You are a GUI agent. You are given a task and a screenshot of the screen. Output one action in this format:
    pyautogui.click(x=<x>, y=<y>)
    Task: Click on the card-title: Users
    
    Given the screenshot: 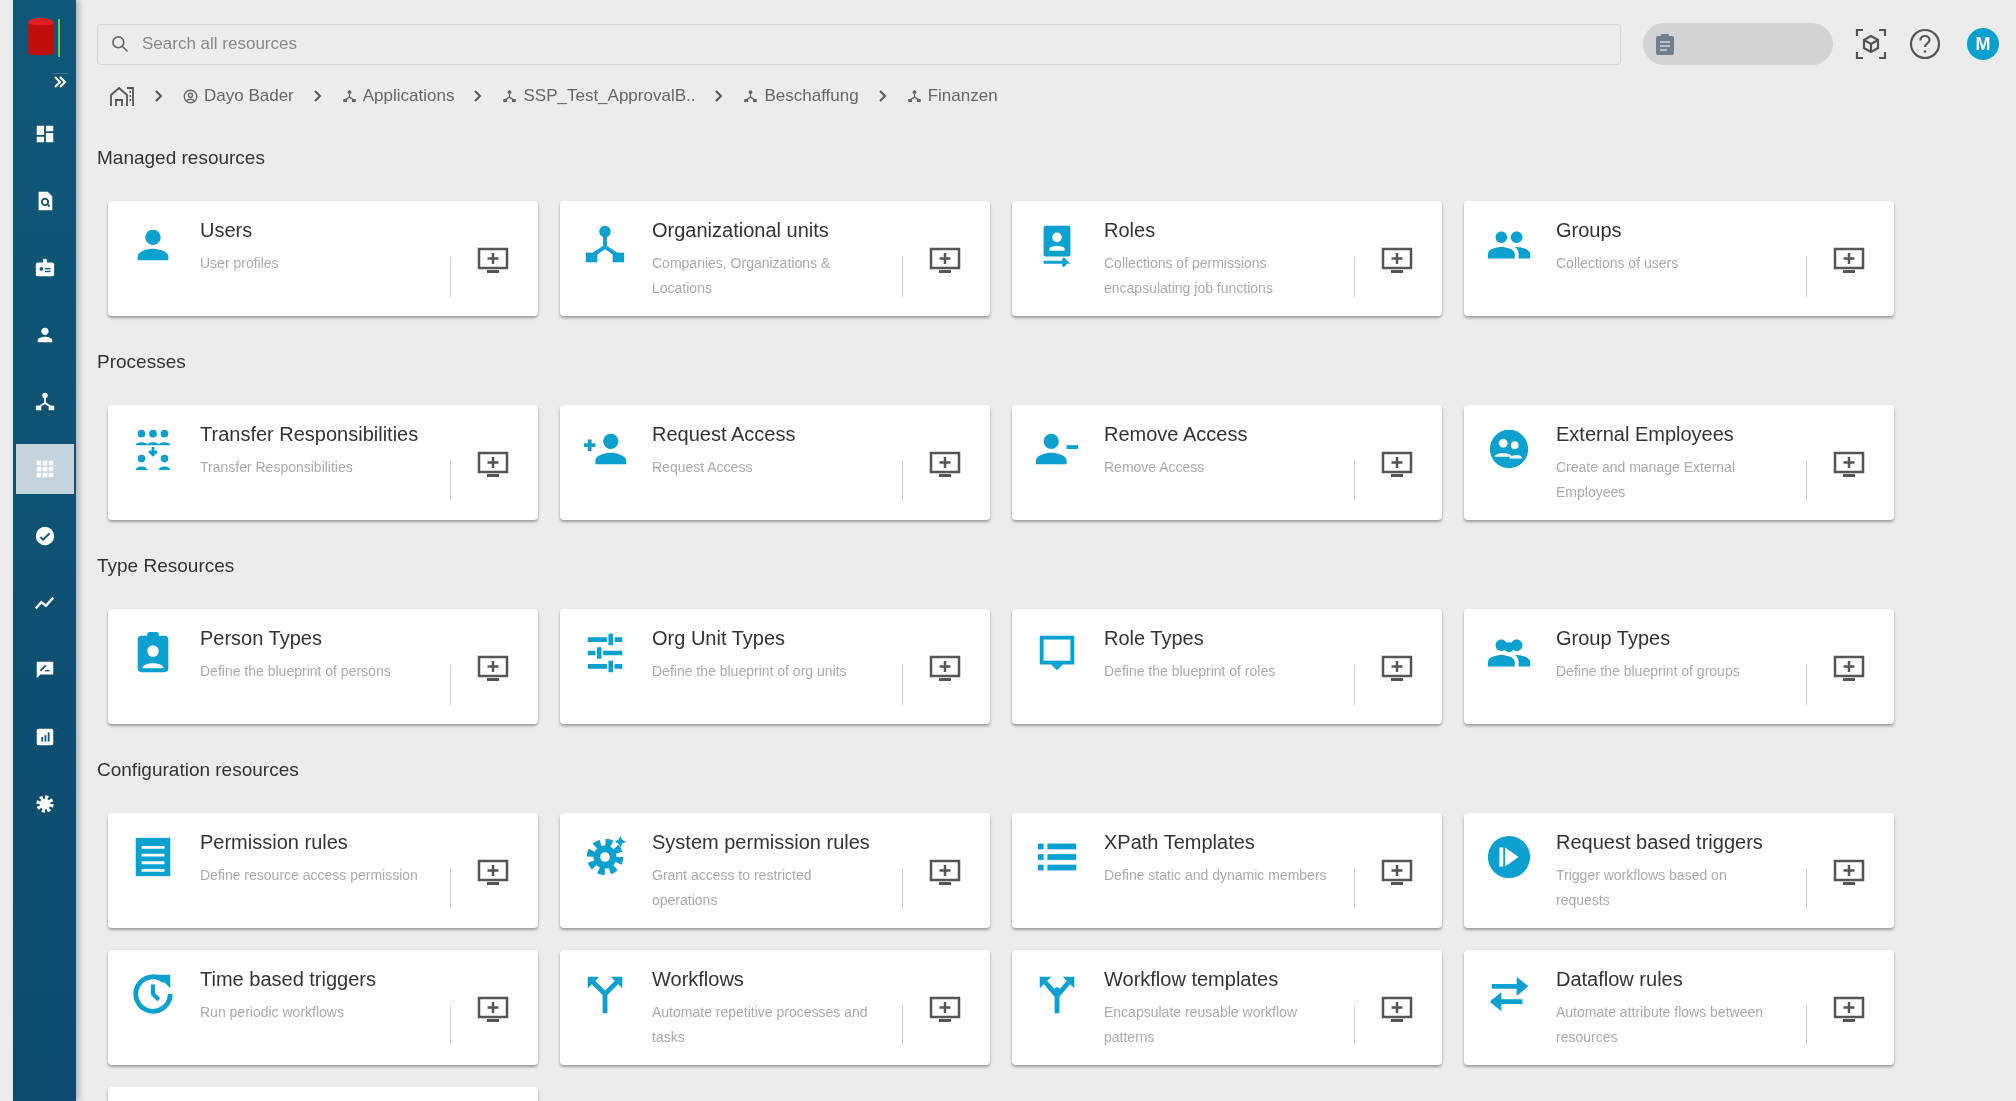 What is the action you would take?
    pyautogui.click(x=227, y=230)
    